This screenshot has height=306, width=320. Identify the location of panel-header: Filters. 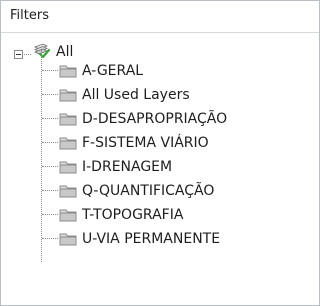
(160, 17).